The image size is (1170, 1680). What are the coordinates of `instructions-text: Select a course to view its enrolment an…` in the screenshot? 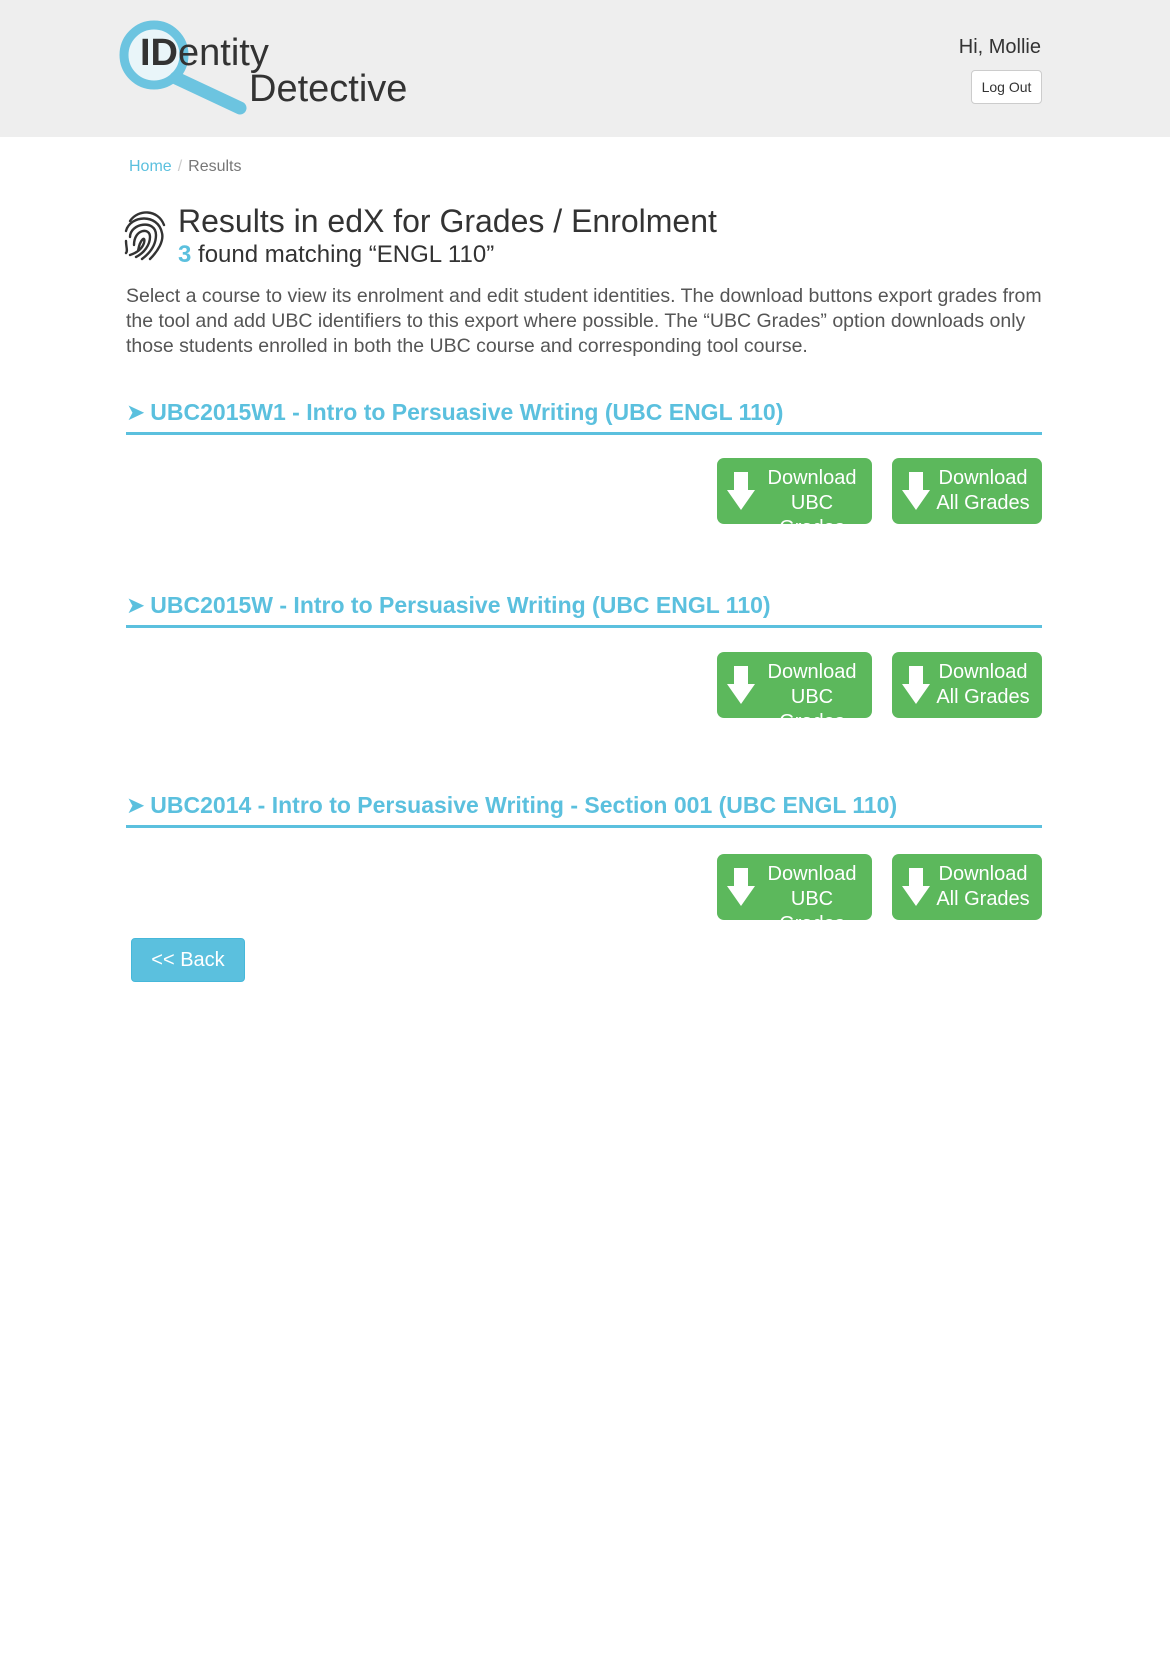 It's located at (584, 321).